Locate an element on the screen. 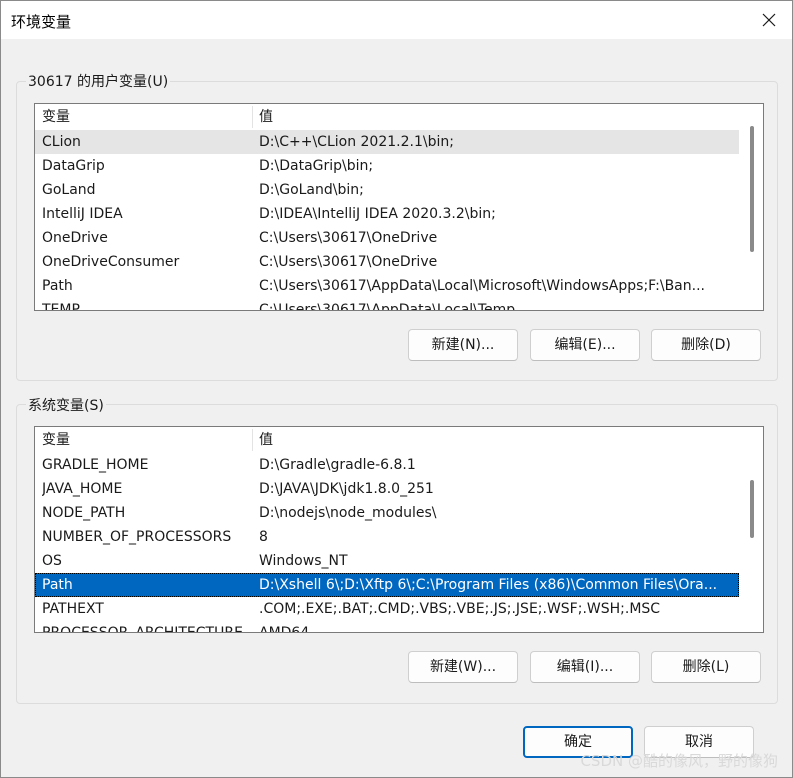  variable-value: D:\C++\CLion 2021.2.1\bin; is located at coordinates (356, 142).